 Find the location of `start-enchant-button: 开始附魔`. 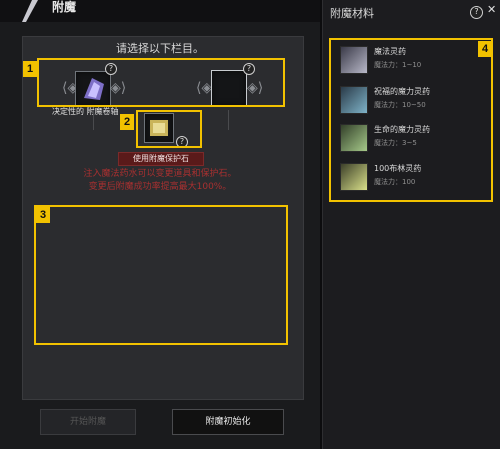

start-enchant-button: 开始附魔 is located at coordinates (88, 422).